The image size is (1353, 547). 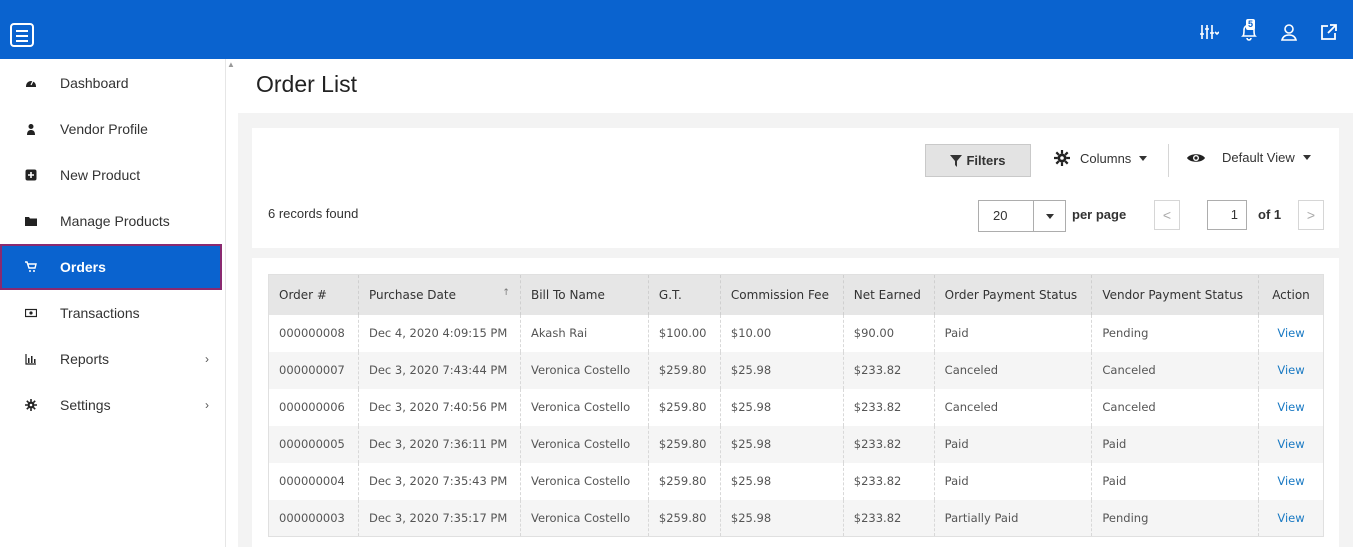 I want to click on column-header-net-earned: Net Earned, so click(x=889, y=294).